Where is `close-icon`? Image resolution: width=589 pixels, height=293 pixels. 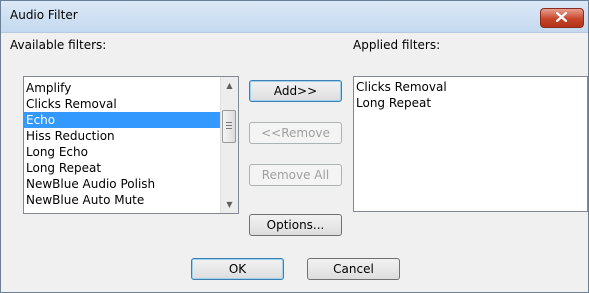 close-icon is located at coordinates (561, 17).